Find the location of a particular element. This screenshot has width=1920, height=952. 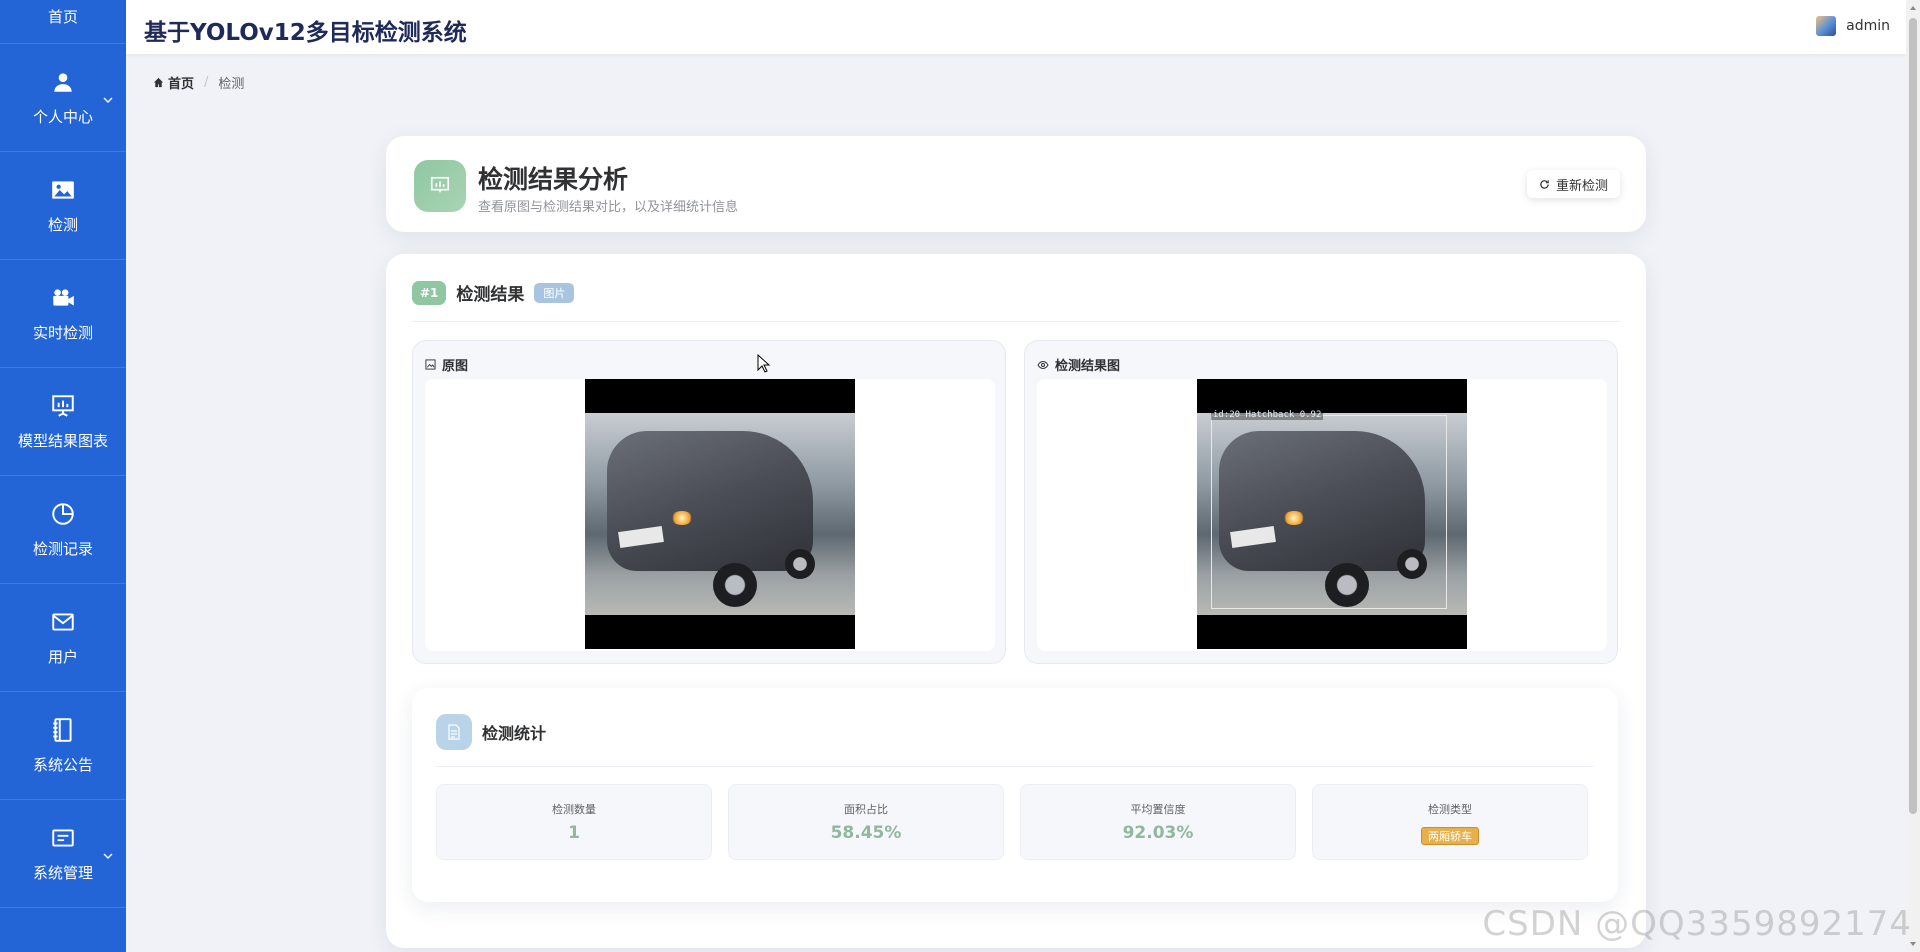

redetect-button: 重新检测 is located at coordinates (1573, 184).